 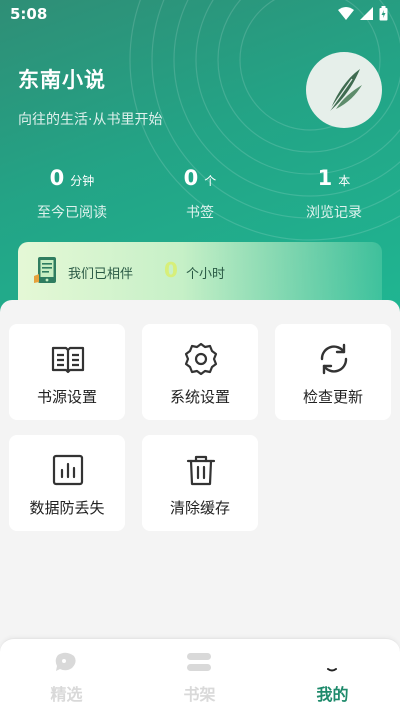 What do you see at coordinates (67, 508) in the screenshot?
I see `menu-item-label: 数据防丢失` at bounding box center [67, 508].